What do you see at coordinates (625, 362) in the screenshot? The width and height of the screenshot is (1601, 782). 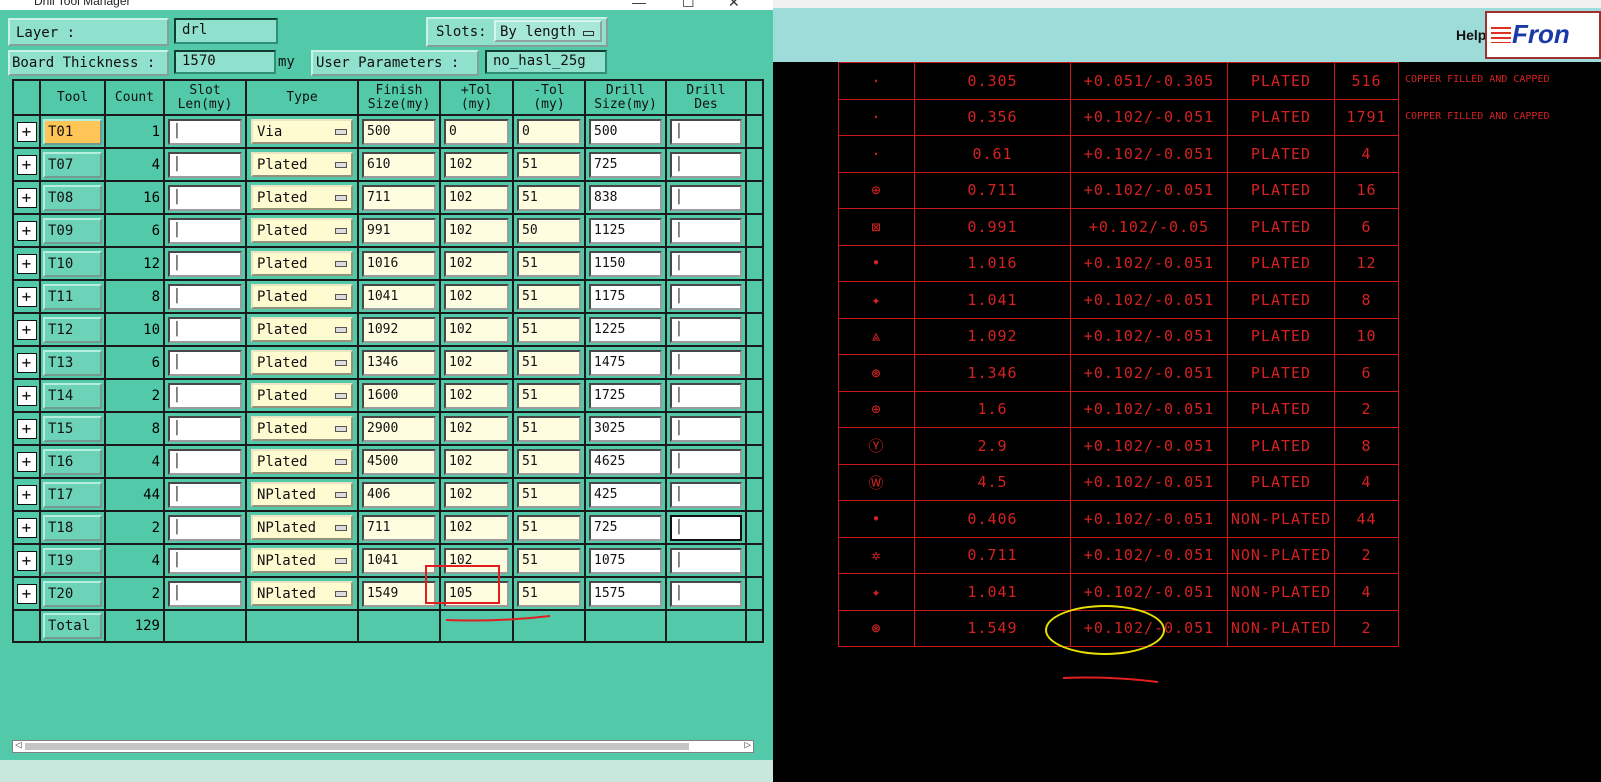 I see `drill-size-input: 1475` at bounding box center [625, 362].